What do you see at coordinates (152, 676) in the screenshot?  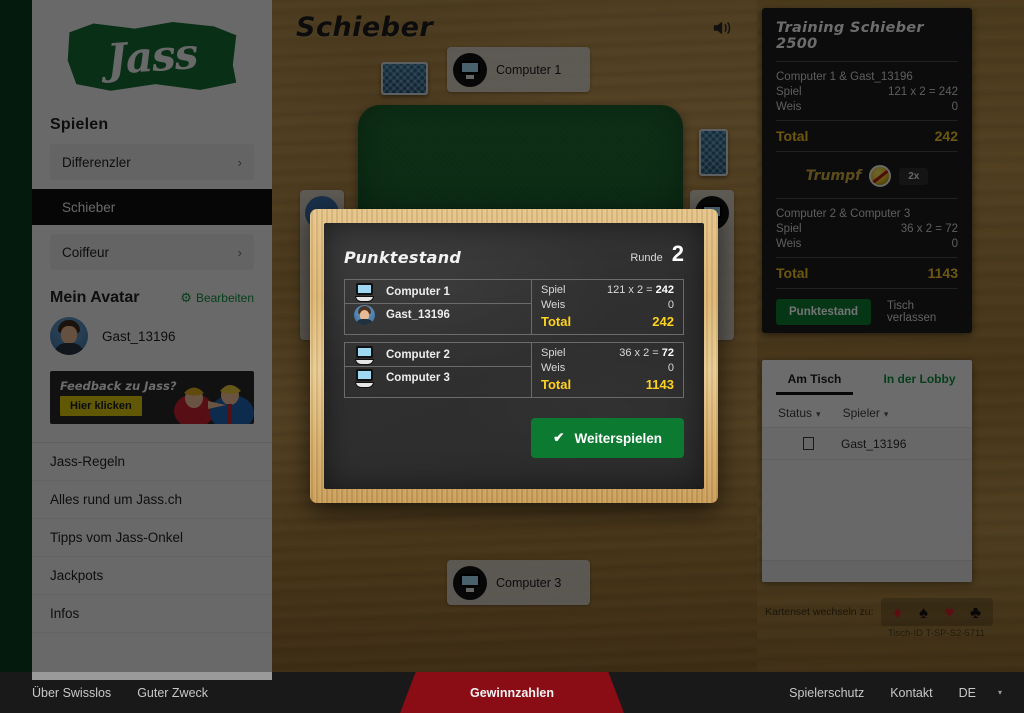 I see `sidebar-bottom-strip` at bounding box center [152, 676].